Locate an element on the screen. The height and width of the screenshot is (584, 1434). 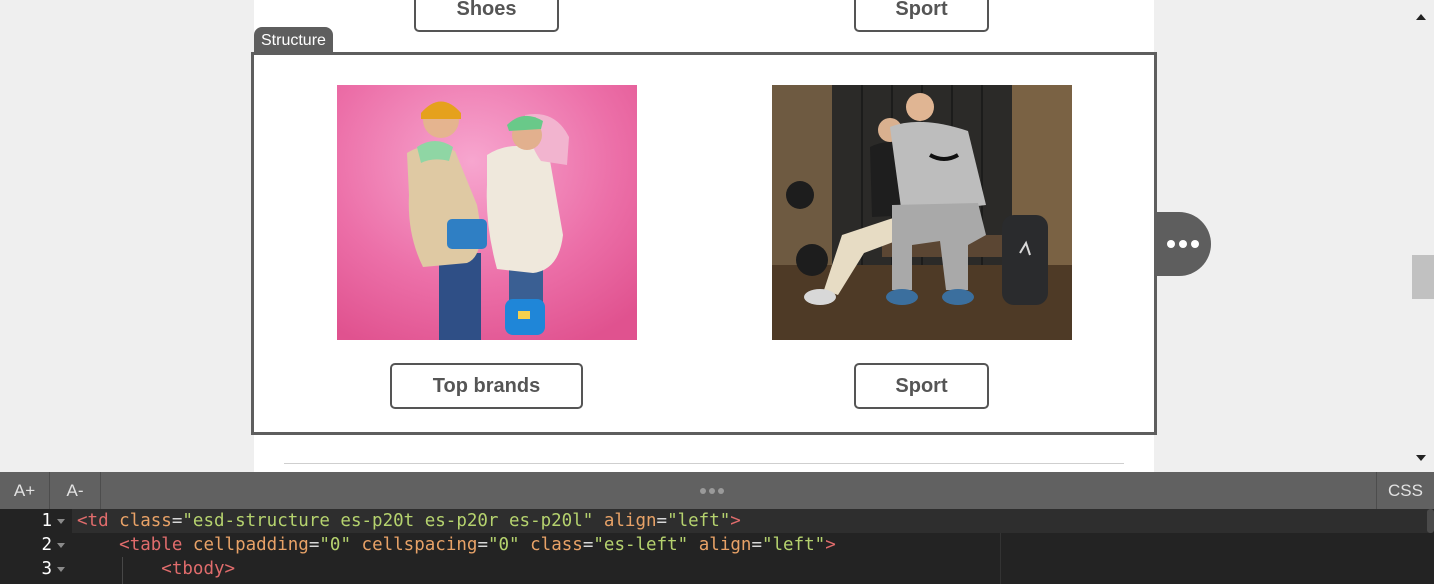
scroll-down-arrow-icon is located at coordinates (1421, 458).